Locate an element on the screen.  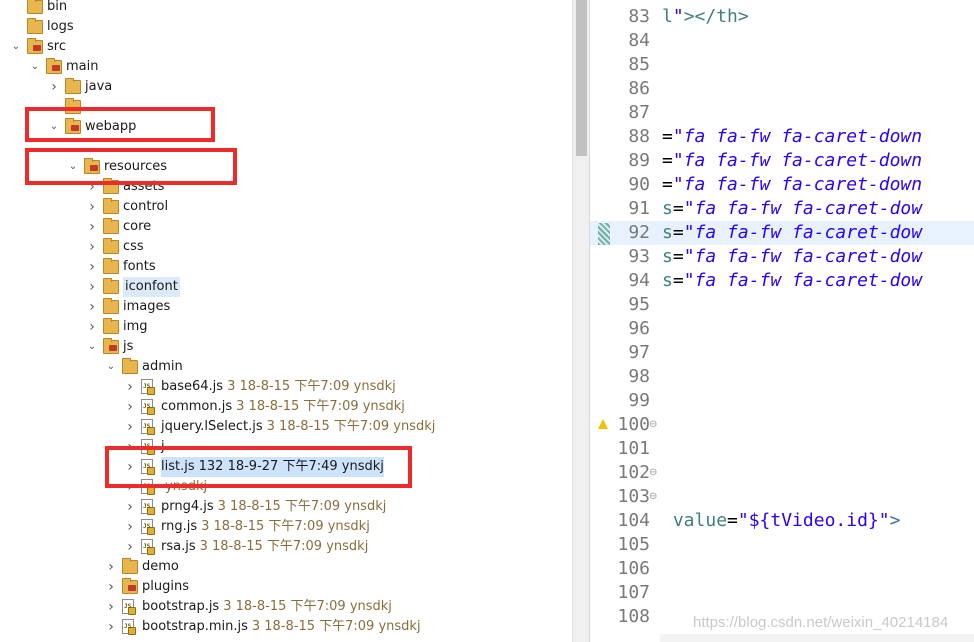
code-line: 85 is located at coordinates (782, 65).